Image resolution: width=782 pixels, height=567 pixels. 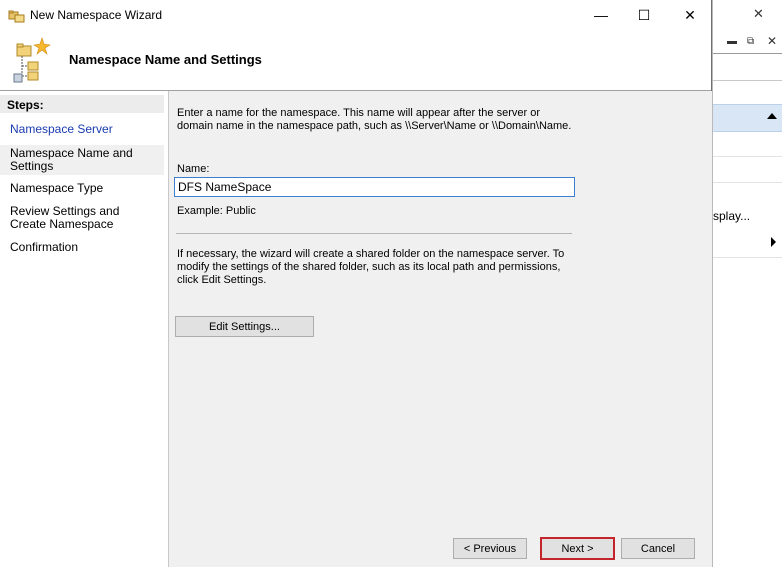 What do you see at coordinates (658, 548) in the screenshot?
I see `cancel-button: Cancel` at bounding box center [658, 548].